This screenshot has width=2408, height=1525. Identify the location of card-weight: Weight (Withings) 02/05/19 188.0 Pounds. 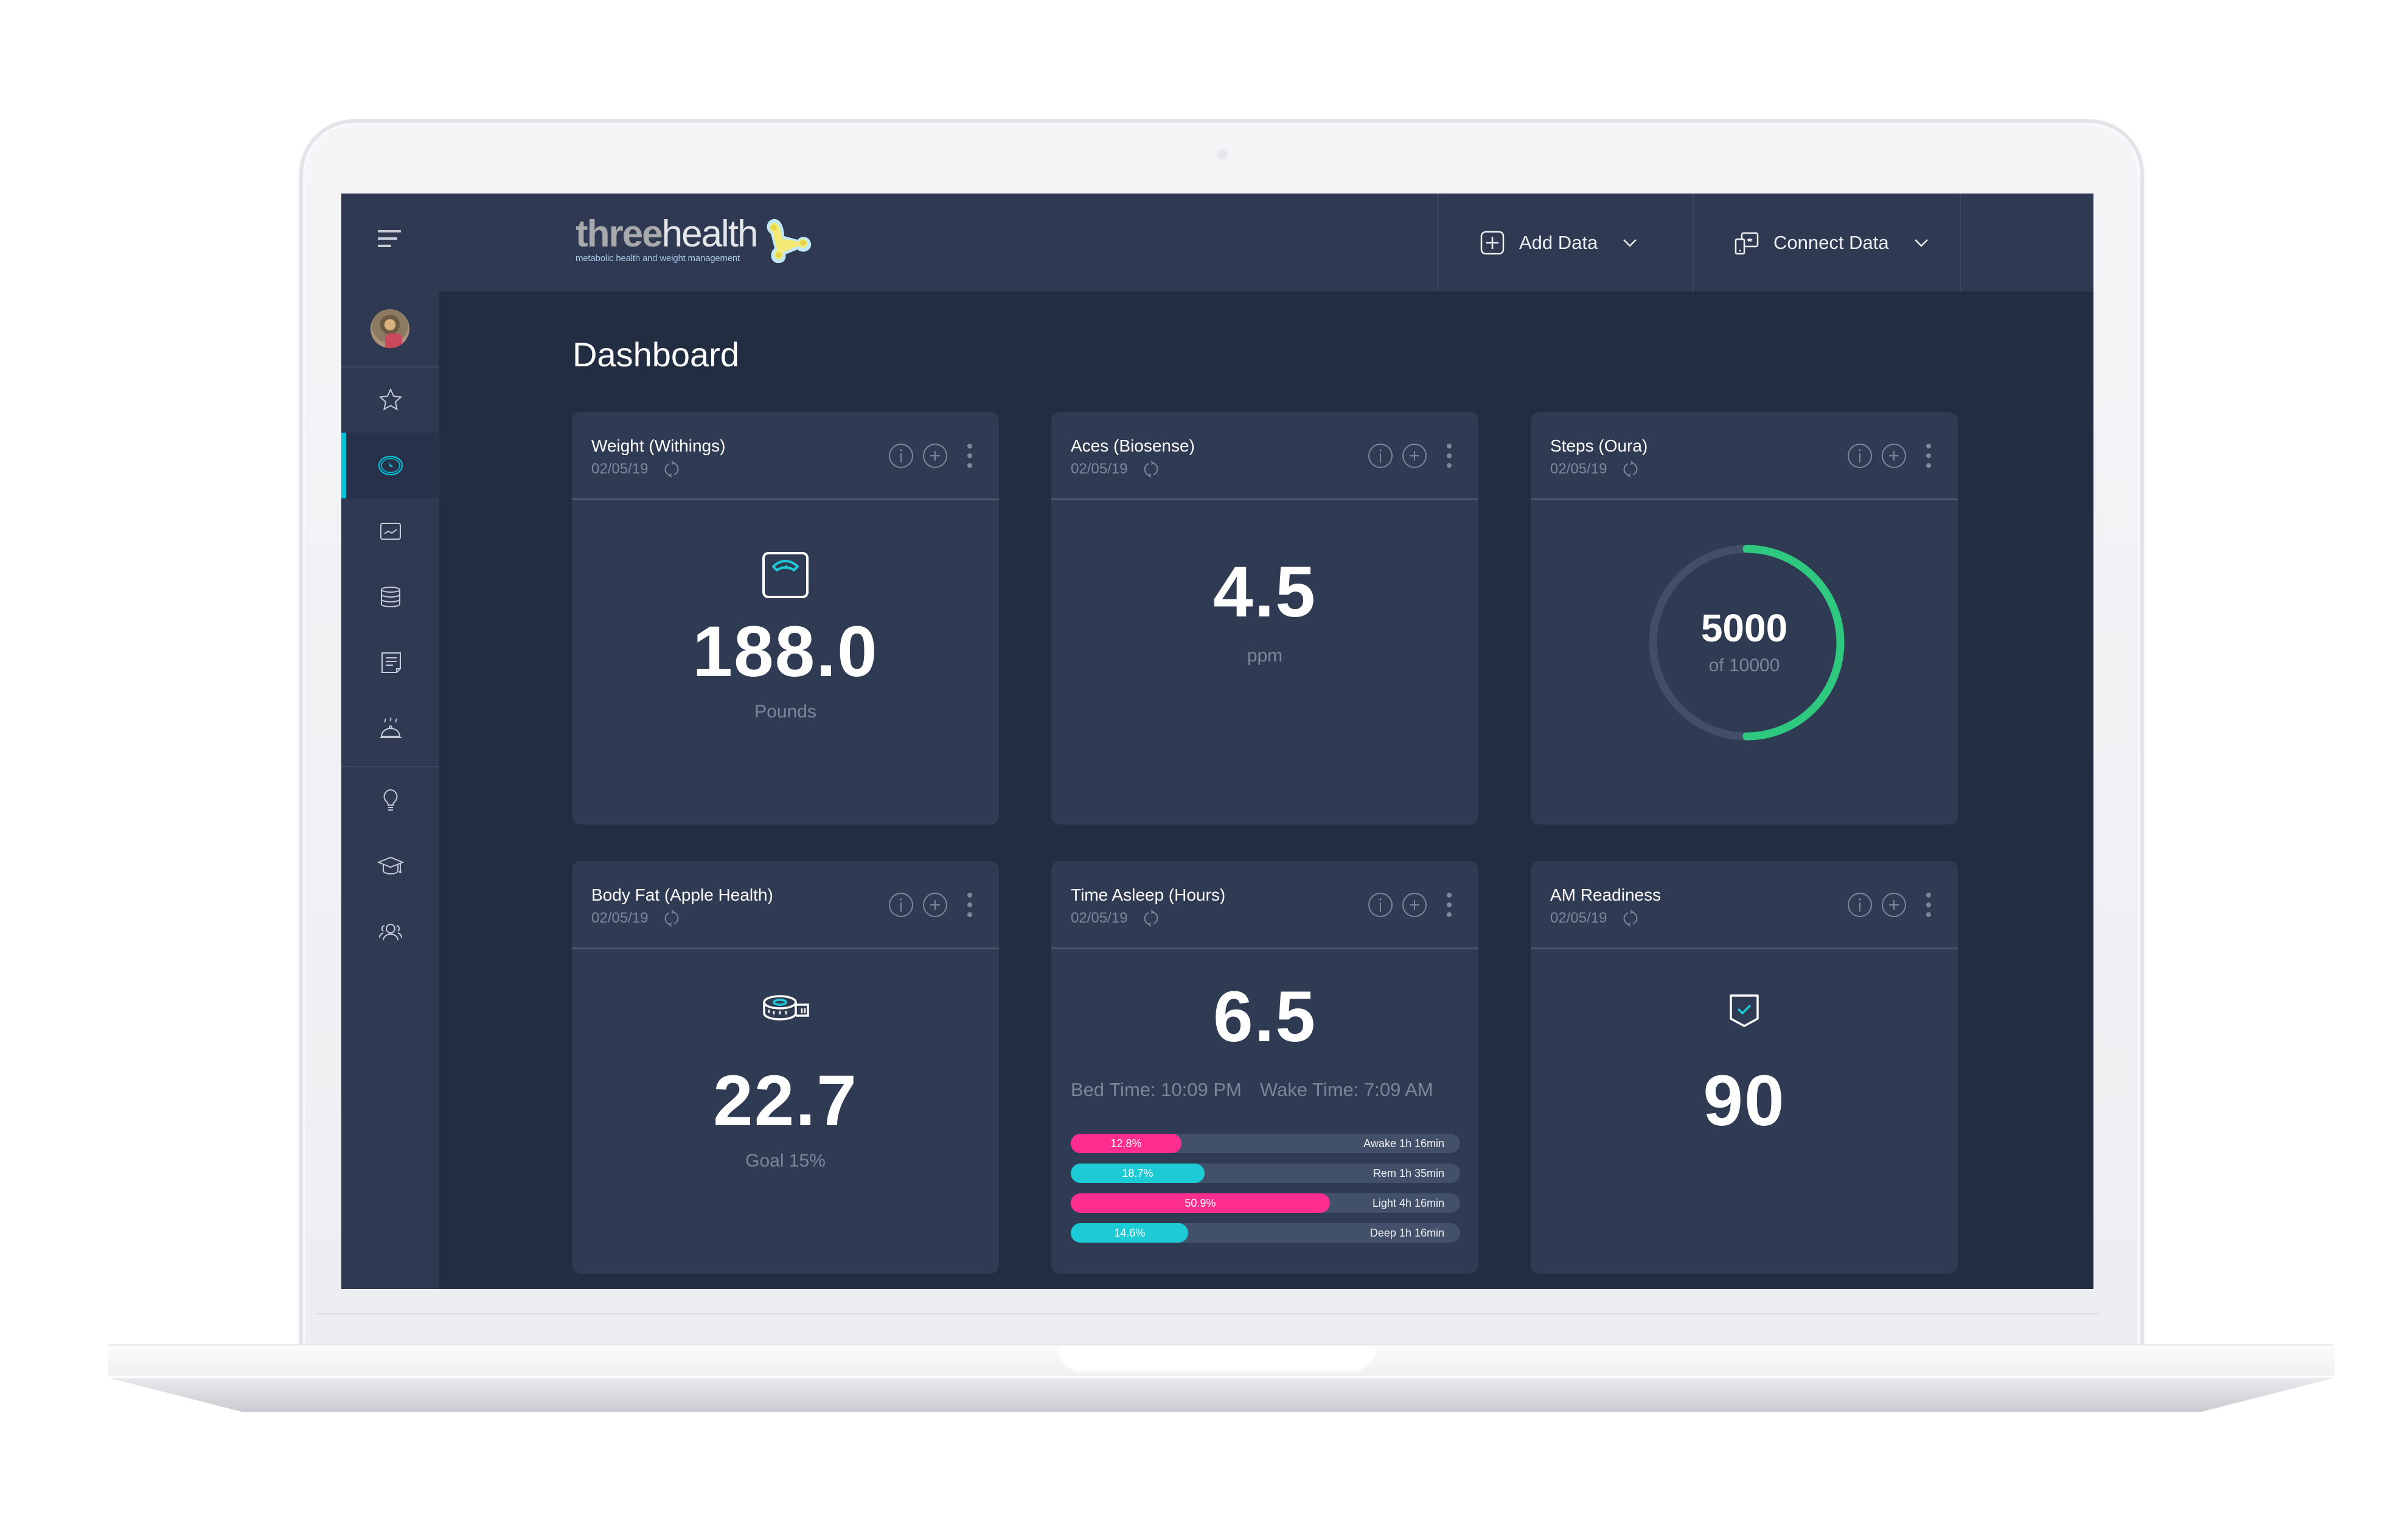
(785, 618).